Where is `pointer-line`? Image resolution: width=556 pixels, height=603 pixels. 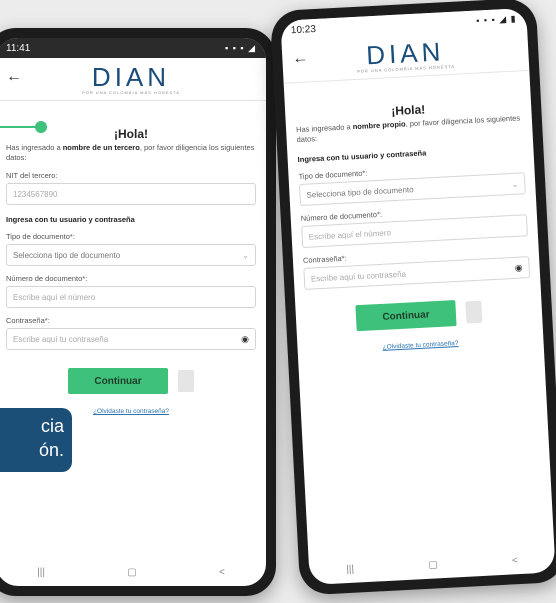
pointer-line is located at coordinates (20, 127).